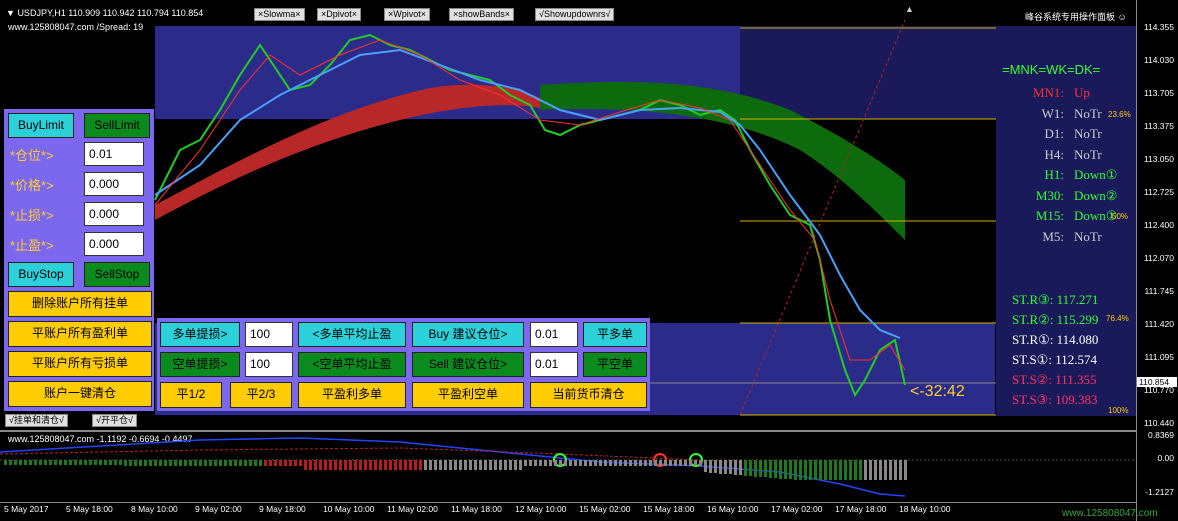 This screenshot has height=521, width=1178. What do you see at coordinates (114, 244) in the screenshot?
I see `takeprofit-input: 0.000` at bounding box center [114, 244].